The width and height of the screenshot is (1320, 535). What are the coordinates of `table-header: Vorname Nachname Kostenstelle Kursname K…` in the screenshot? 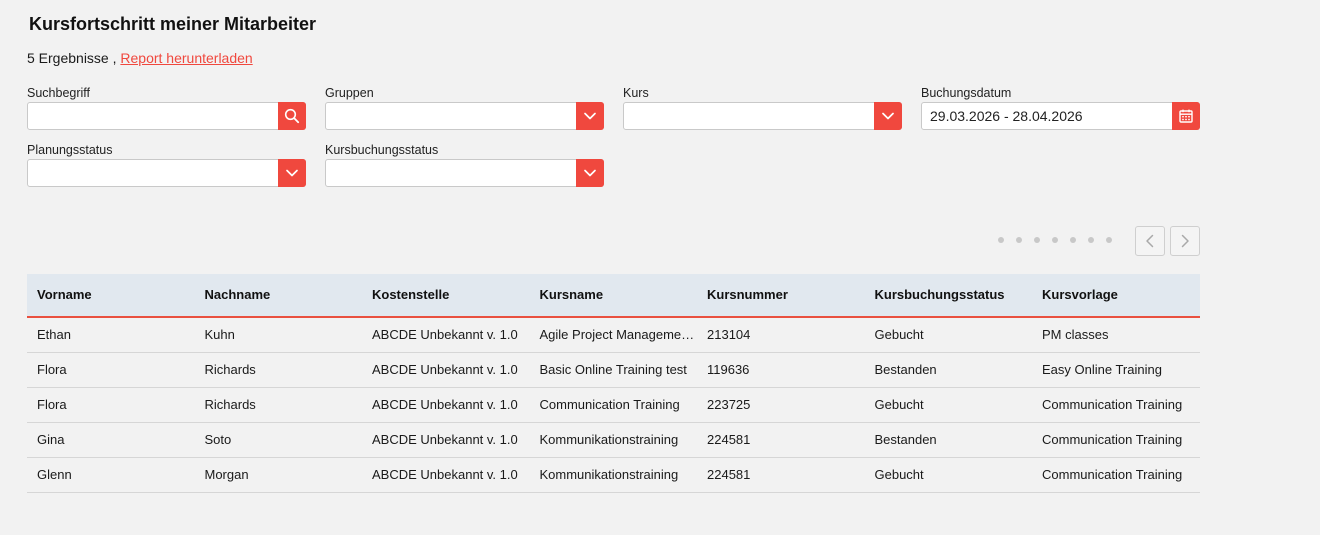 It's located at (613, 296).